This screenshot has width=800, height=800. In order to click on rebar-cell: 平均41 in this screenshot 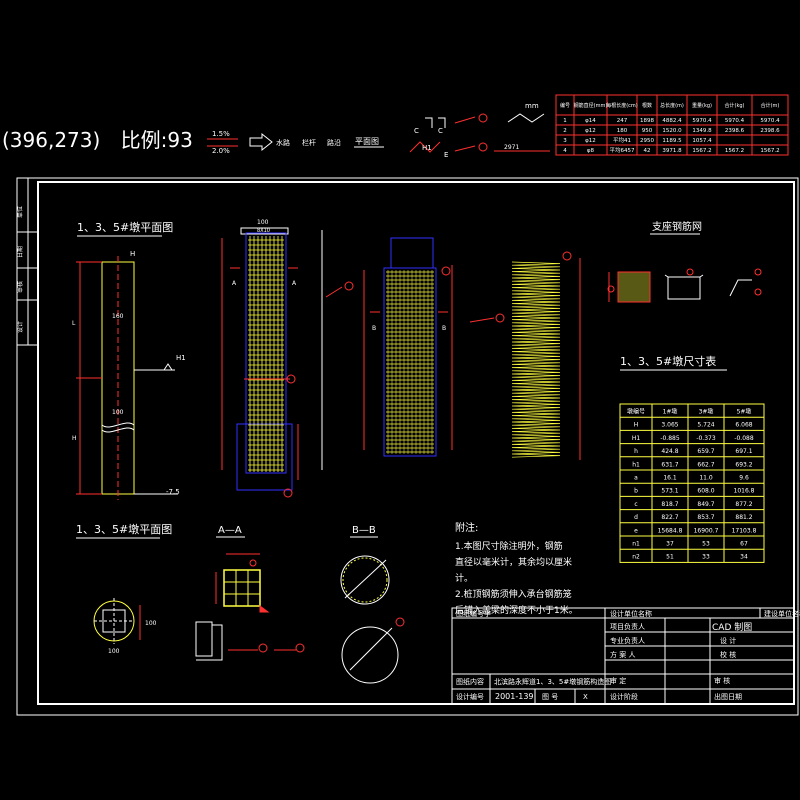, I will do `click(622, 140)`.